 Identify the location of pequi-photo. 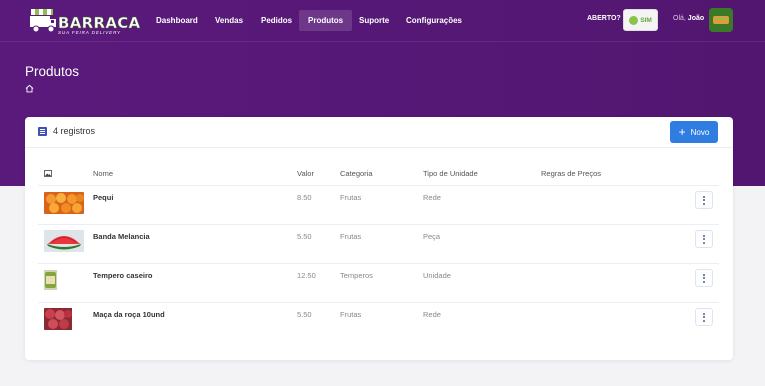
(64, 203).